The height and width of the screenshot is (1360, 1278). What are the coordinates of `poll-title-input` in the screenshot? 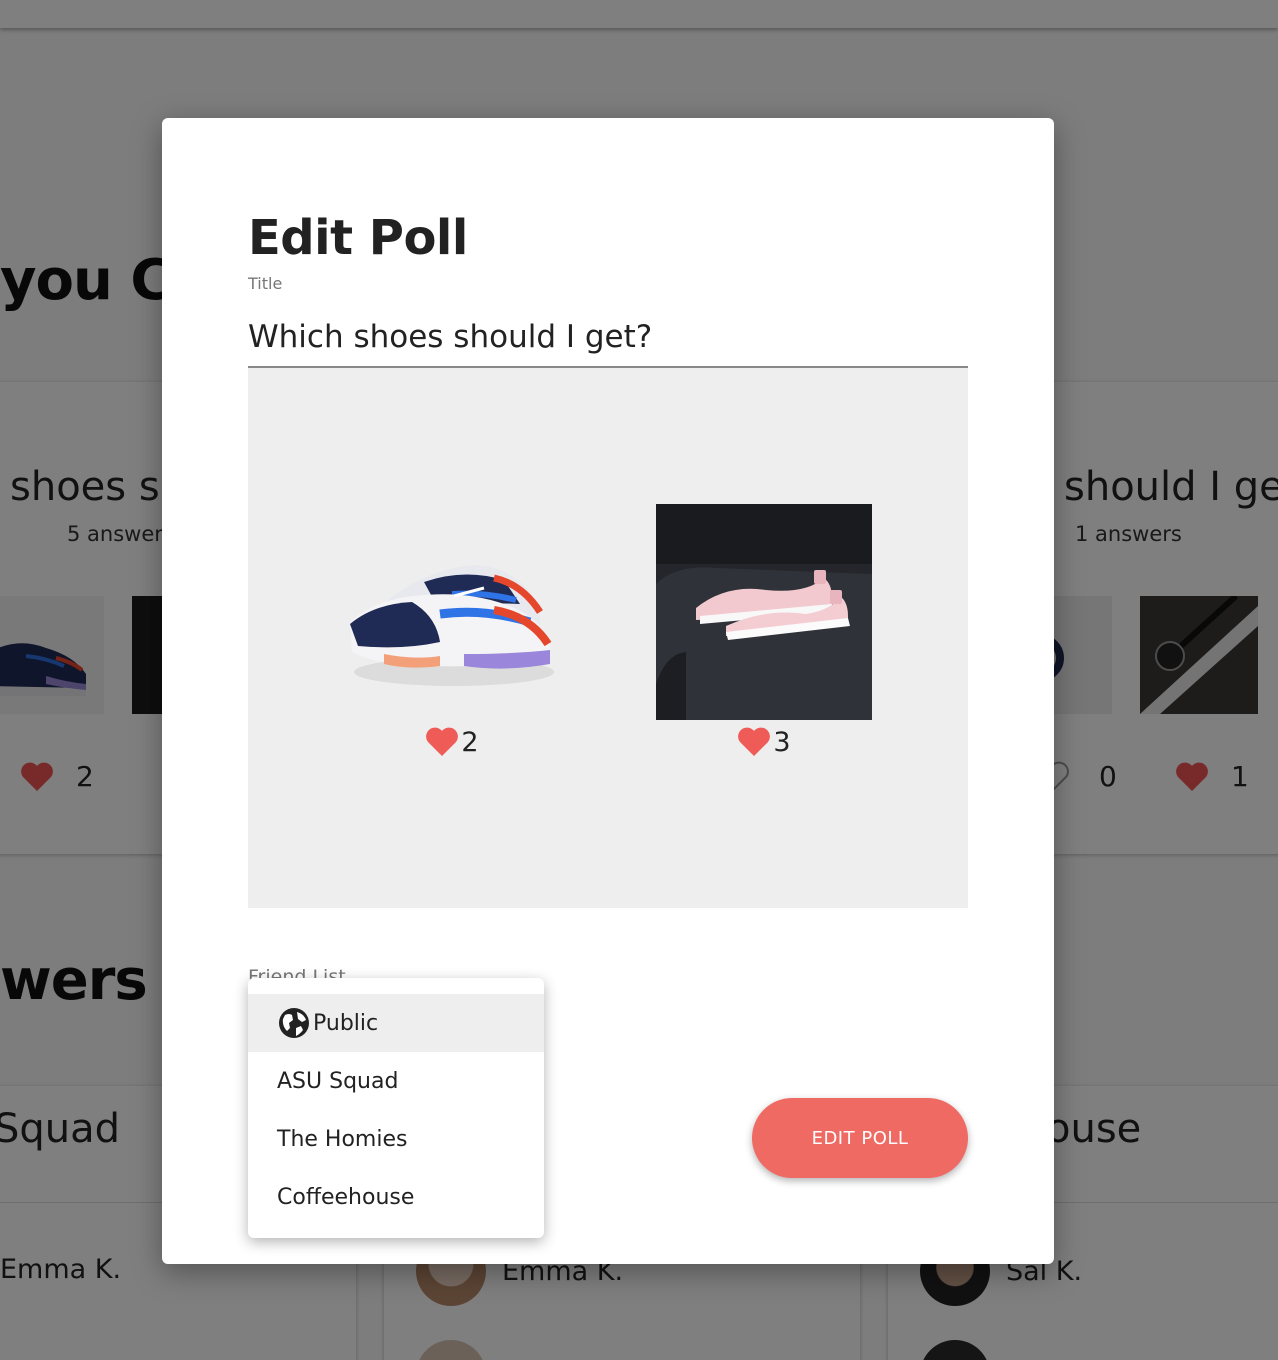 It's located at (608, 338).